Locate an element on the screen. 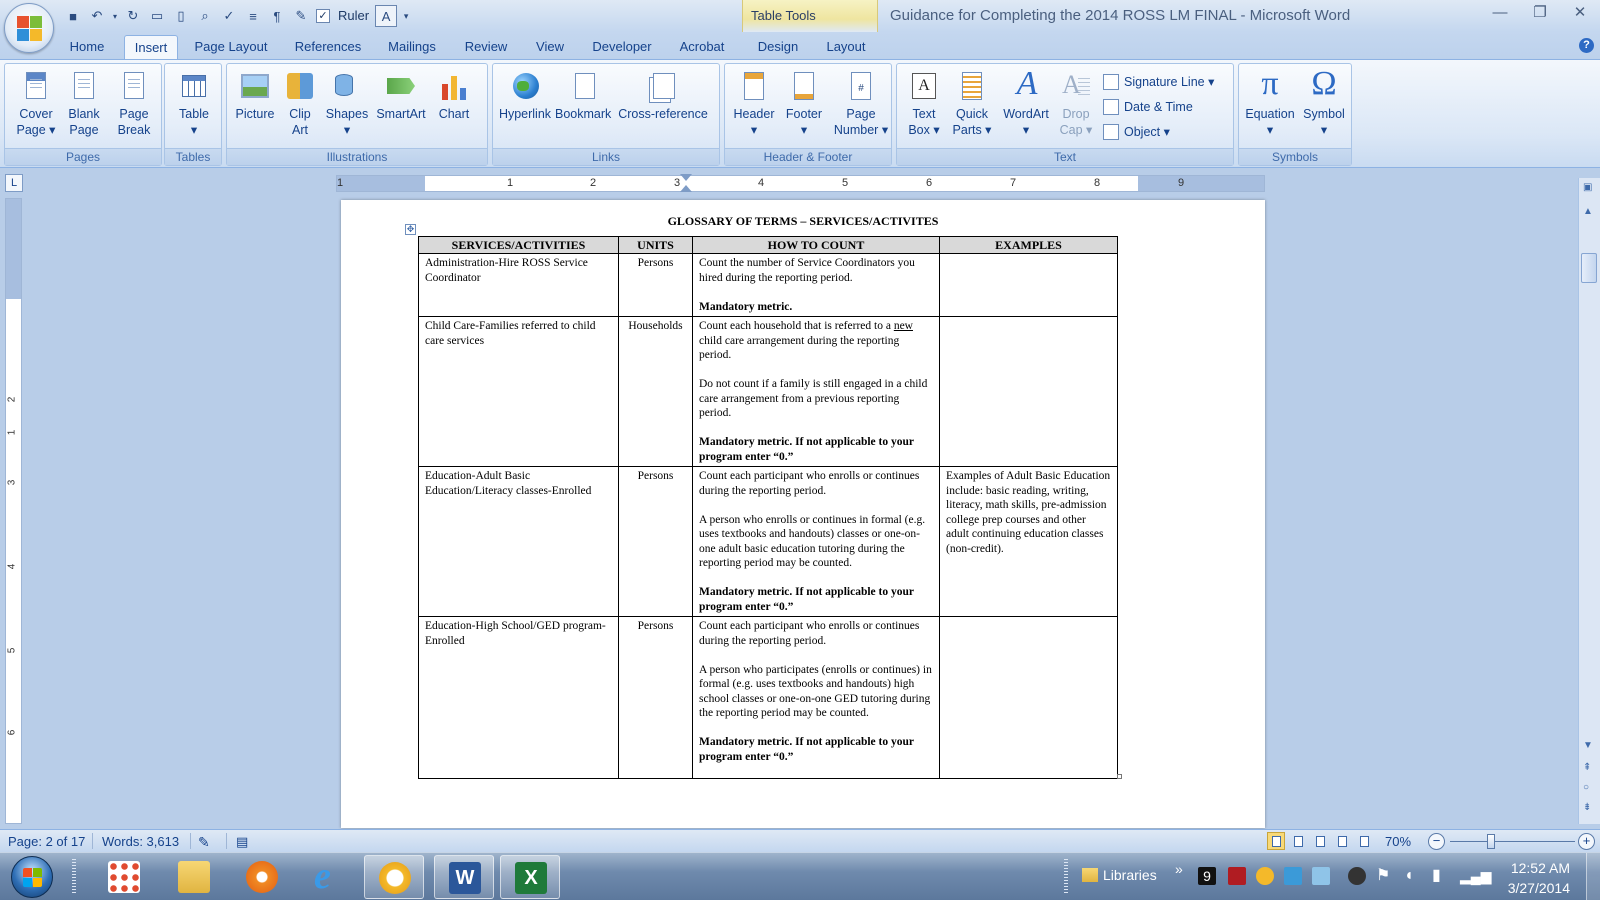 Image resolution: width=1600 pixels, height=900 pixels. scroll-thumb is located at coordinates (1589, 268).